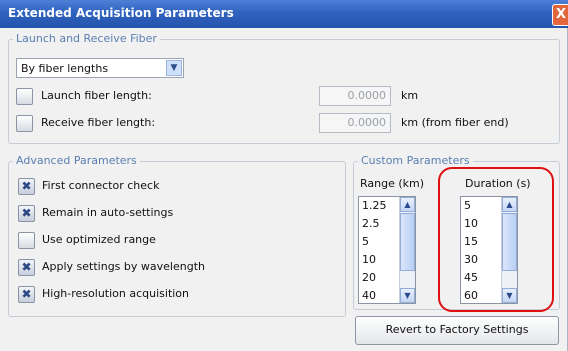 The image size is (568, 351). What do you see at coordinates (410, 95) in the screenshot?
I see `launch-fiber-unit: km` at bounding box center [410, 95].